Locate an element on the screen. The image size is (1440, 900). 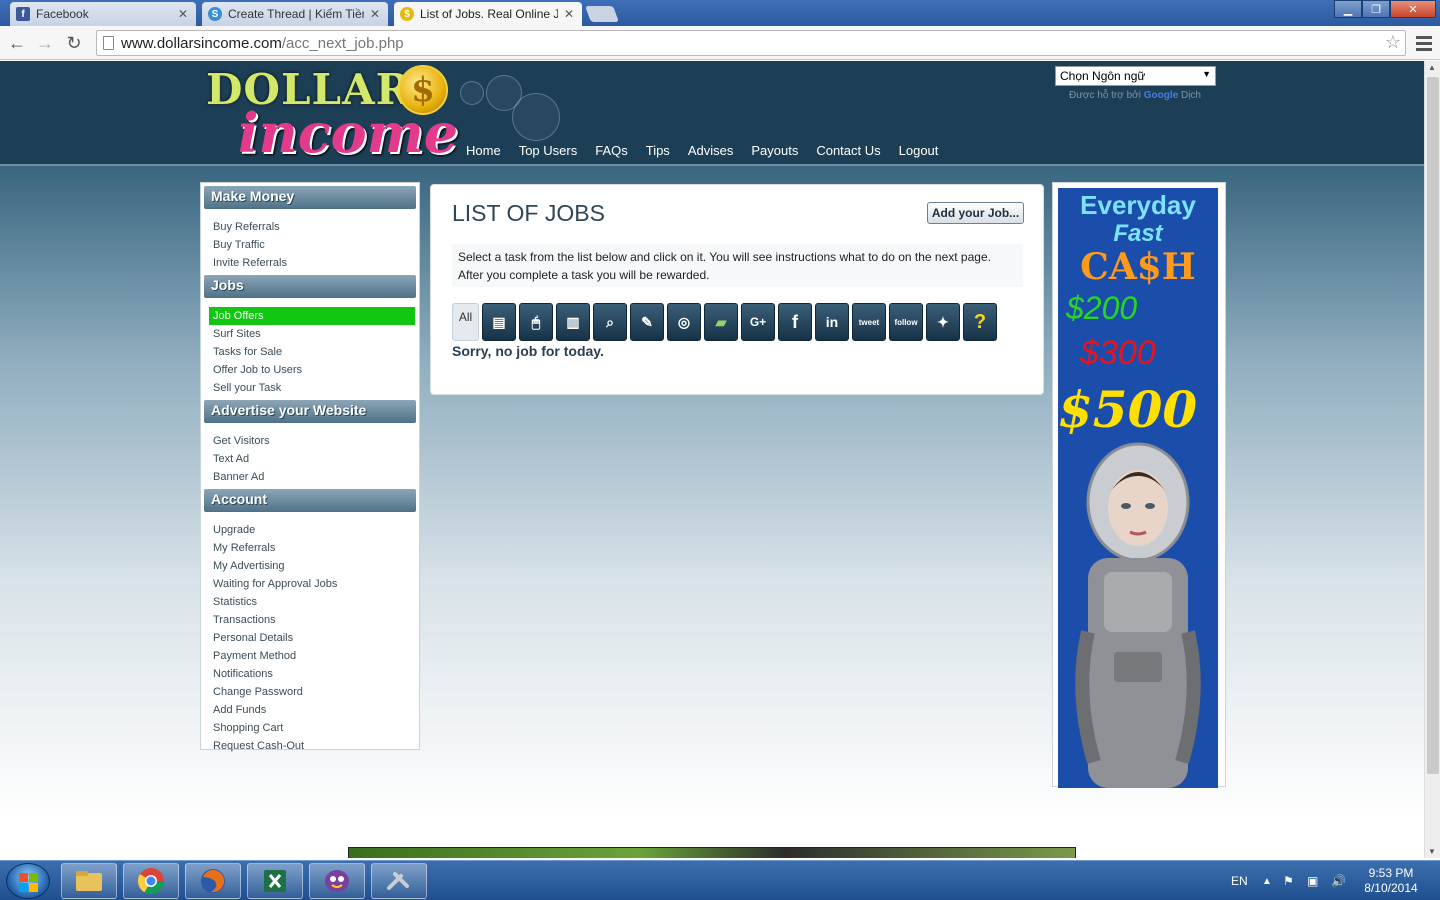
sidebar-item-upgrade: Upgrade is located at coordinates (310, 530).